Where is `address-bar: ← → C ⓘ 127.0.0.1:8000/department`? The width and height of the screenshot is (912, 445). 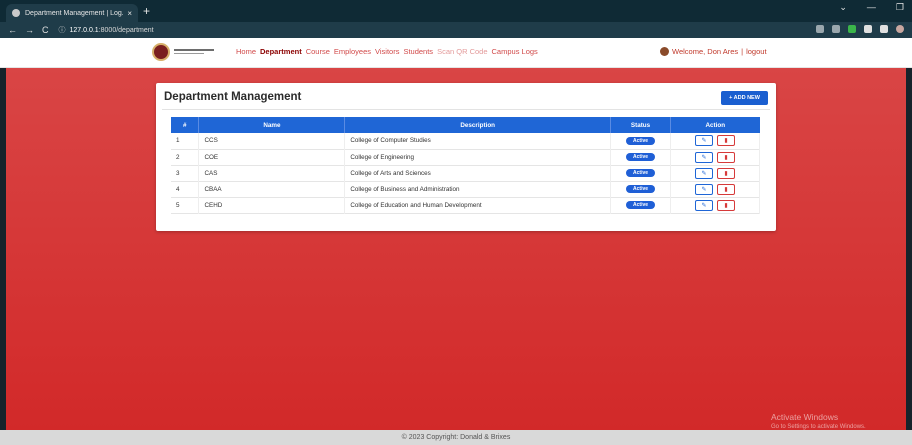
address-bar: ← → C ⓘ 127.0.0.1:8000/department is located at coordinates (456, 30).